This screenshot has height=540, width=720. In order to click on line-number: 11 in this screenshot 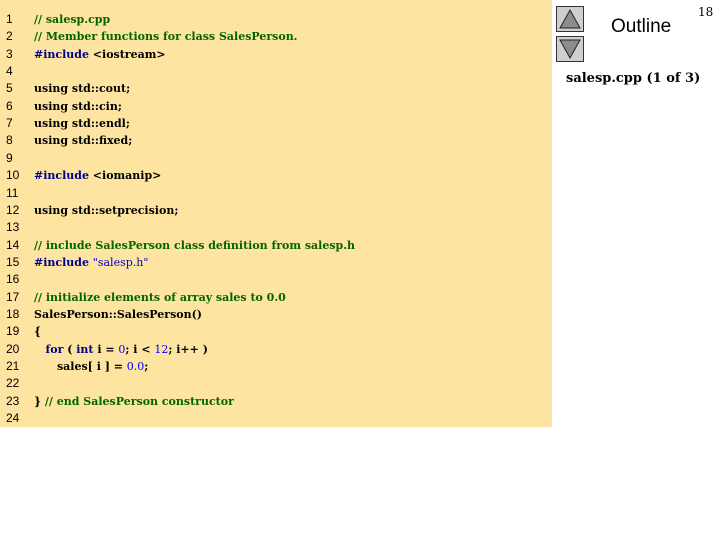, I will do `click(12, 192)`.